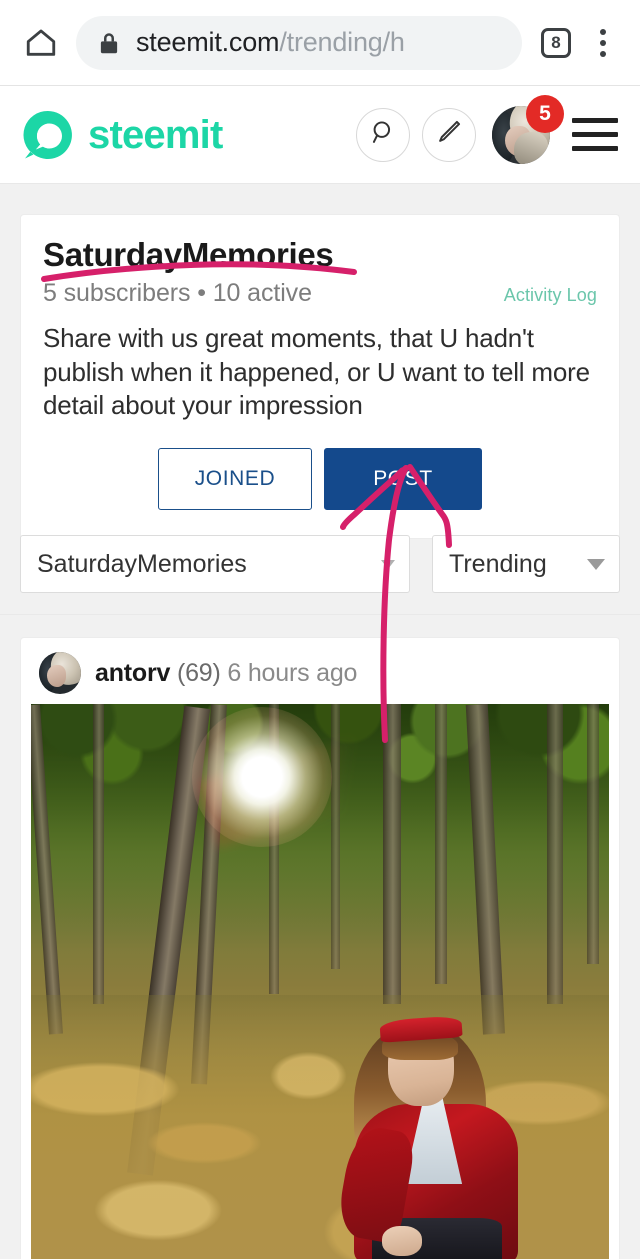  What do you see at coordinates (531, 147) in the screenshot?
I see `avatar-hair-lower` at bounding box center [531, 147].